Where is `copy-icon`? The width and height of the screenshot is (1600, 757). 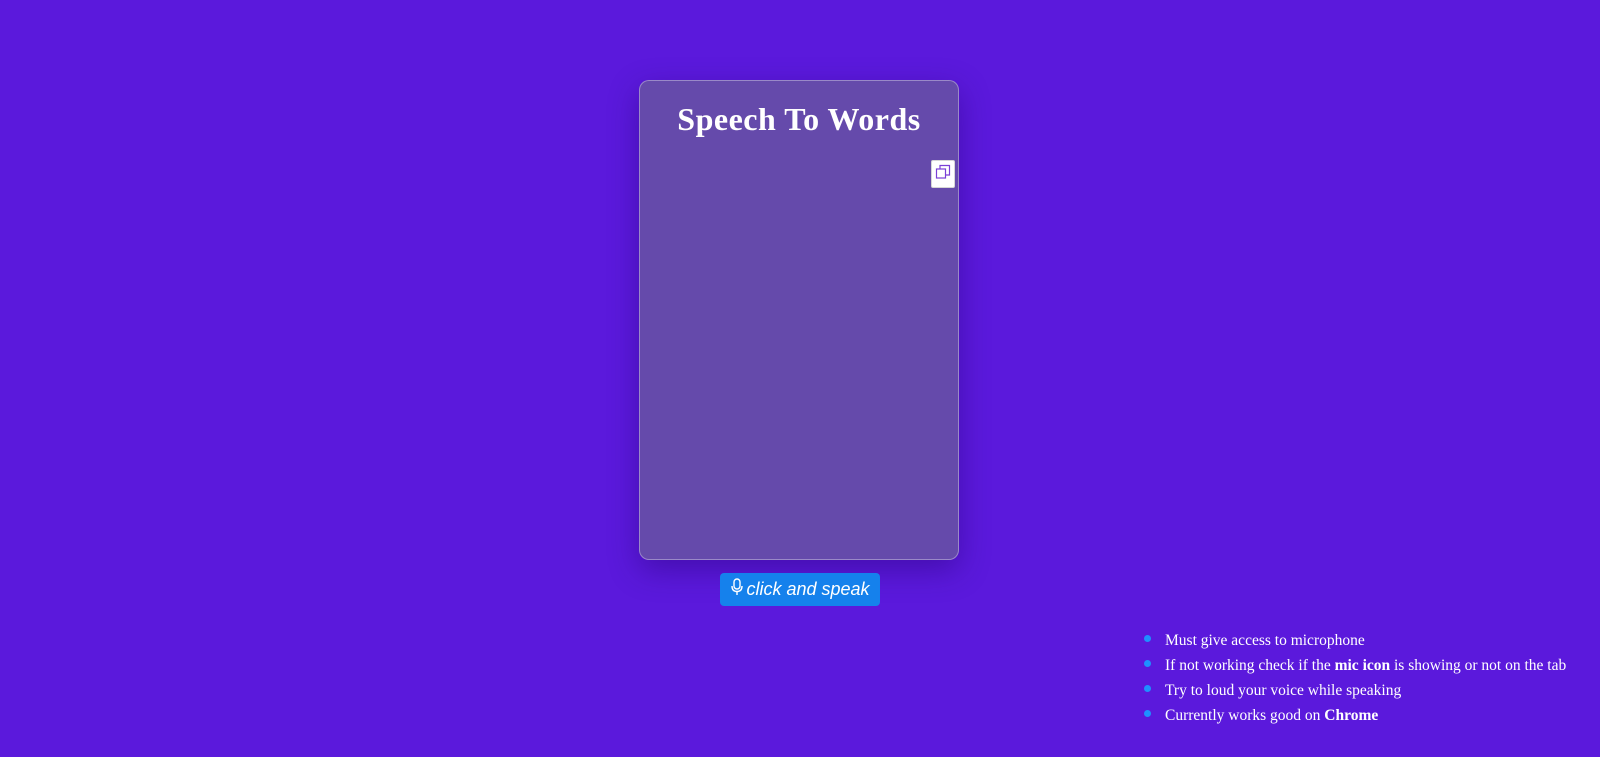
copy-icon is located at coordinates (943, 174).